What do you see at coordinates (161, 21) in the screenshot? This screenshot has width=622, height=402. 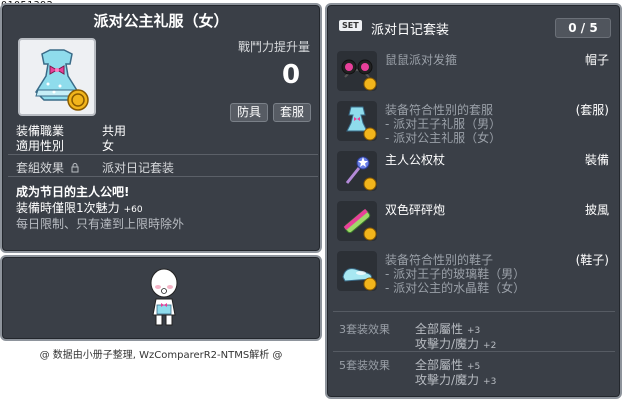 I see `item-title: 派对公主礼服（女）` at bounding box center [161, 21].